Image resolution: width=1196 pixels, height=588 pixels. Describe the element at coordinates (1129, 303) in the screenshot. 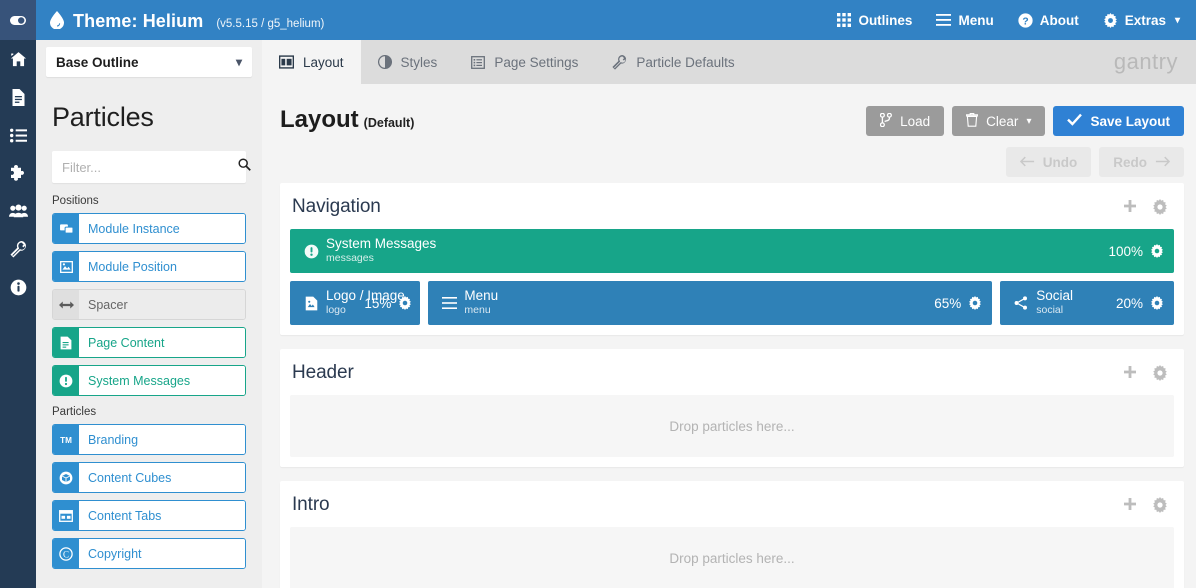

I see `block-size: 20%` at that location.